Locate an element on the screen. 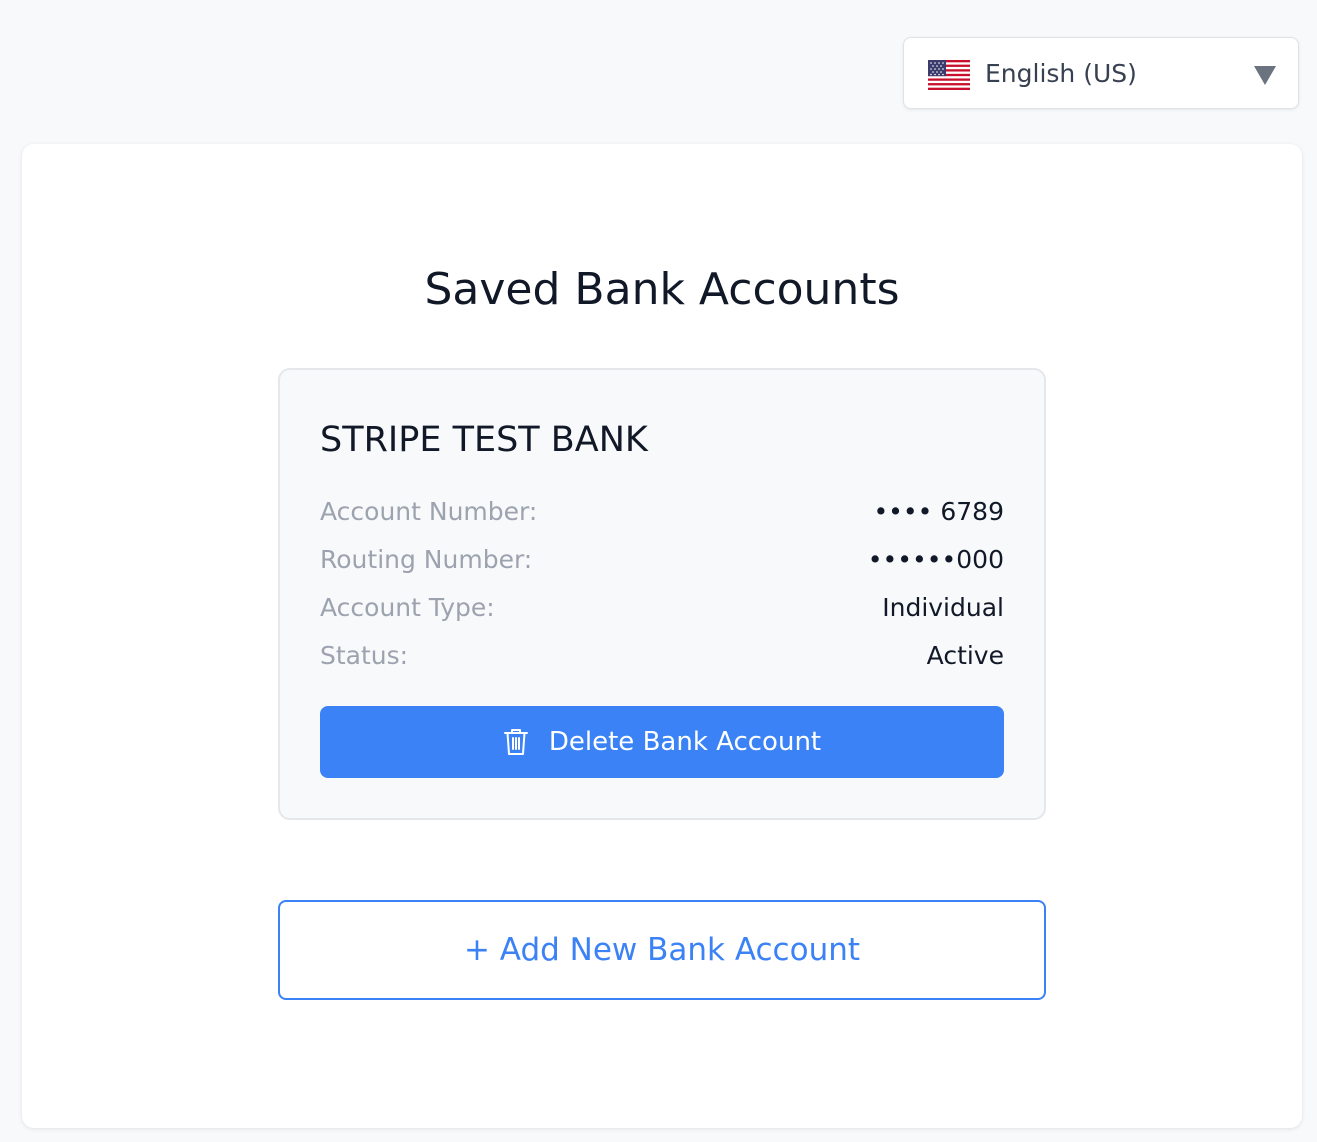 The width and height of the screenshot is (1317, 1142). chevron-down-icon is located at coordinates (1265, 75).